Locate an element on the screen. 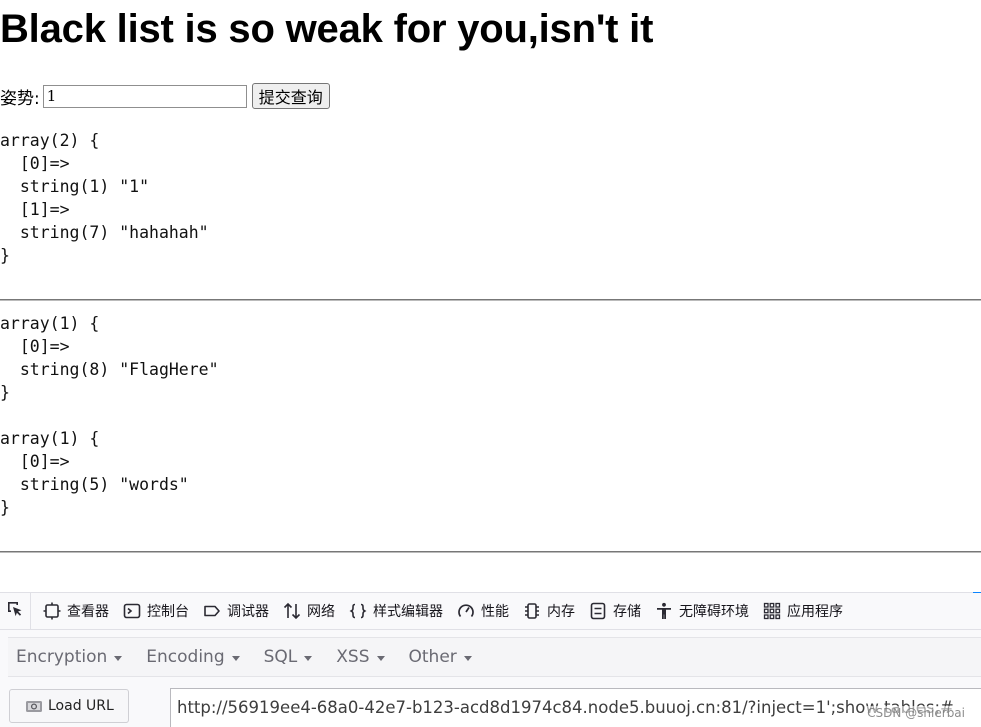 Image resolution: width=981 pixels, height=727 pixels. query-form: 姿势: 提交查询 is located at coordinates (165, 96).